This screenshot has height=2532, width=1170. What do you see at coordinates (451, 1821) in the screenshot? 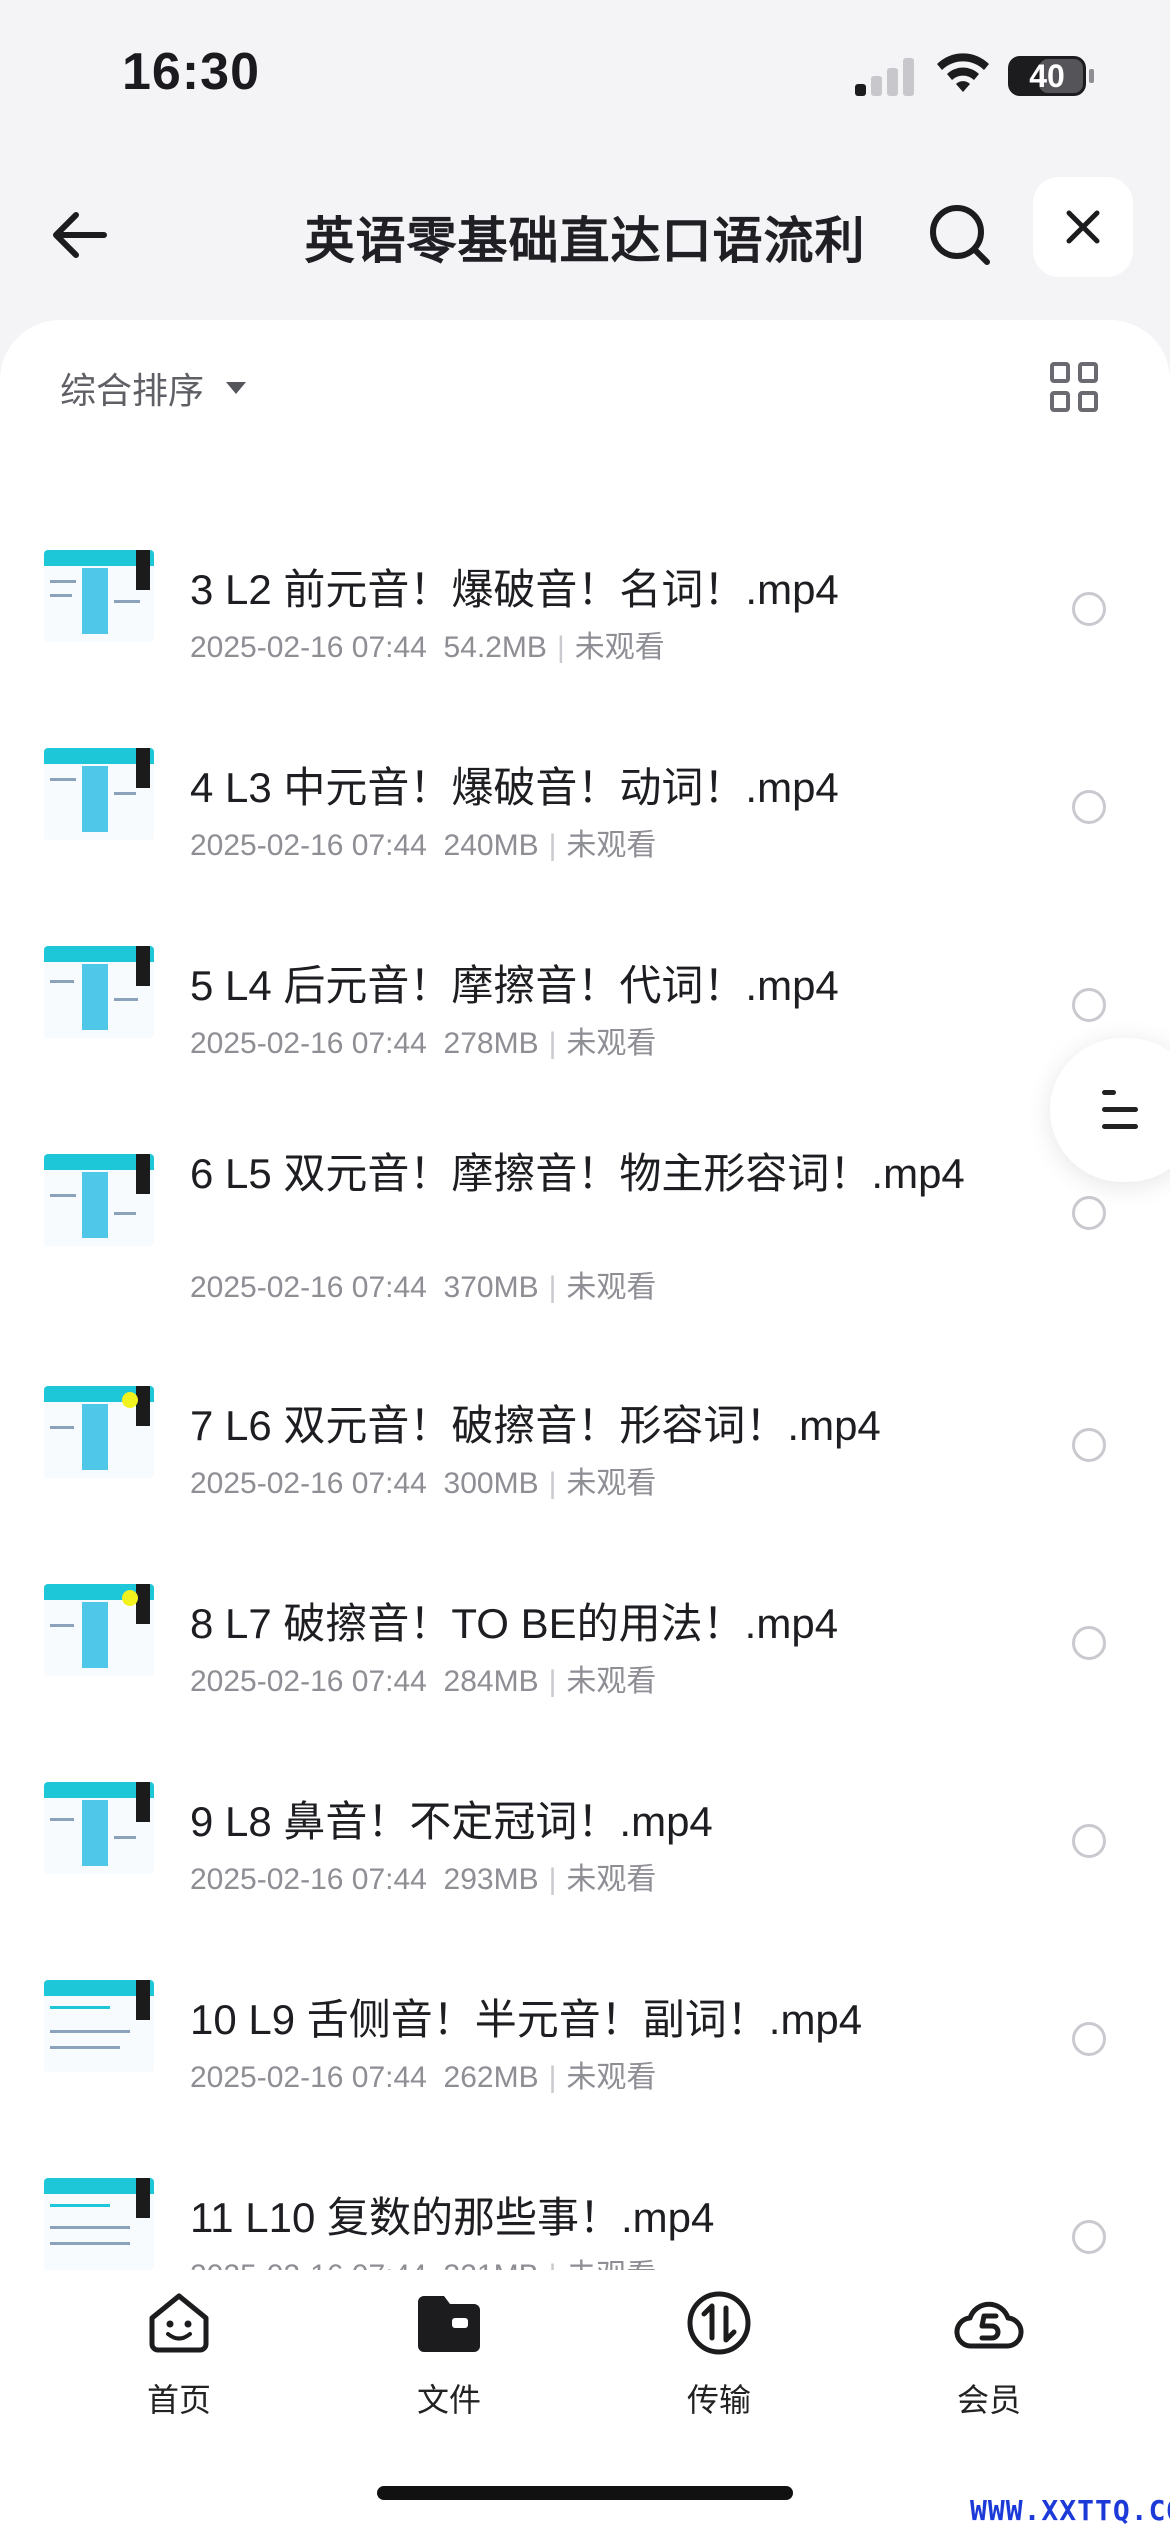
I see `file-name: 9 L8 鼻音！不定冠词！.mp4` at bounding box center [451, 1821].